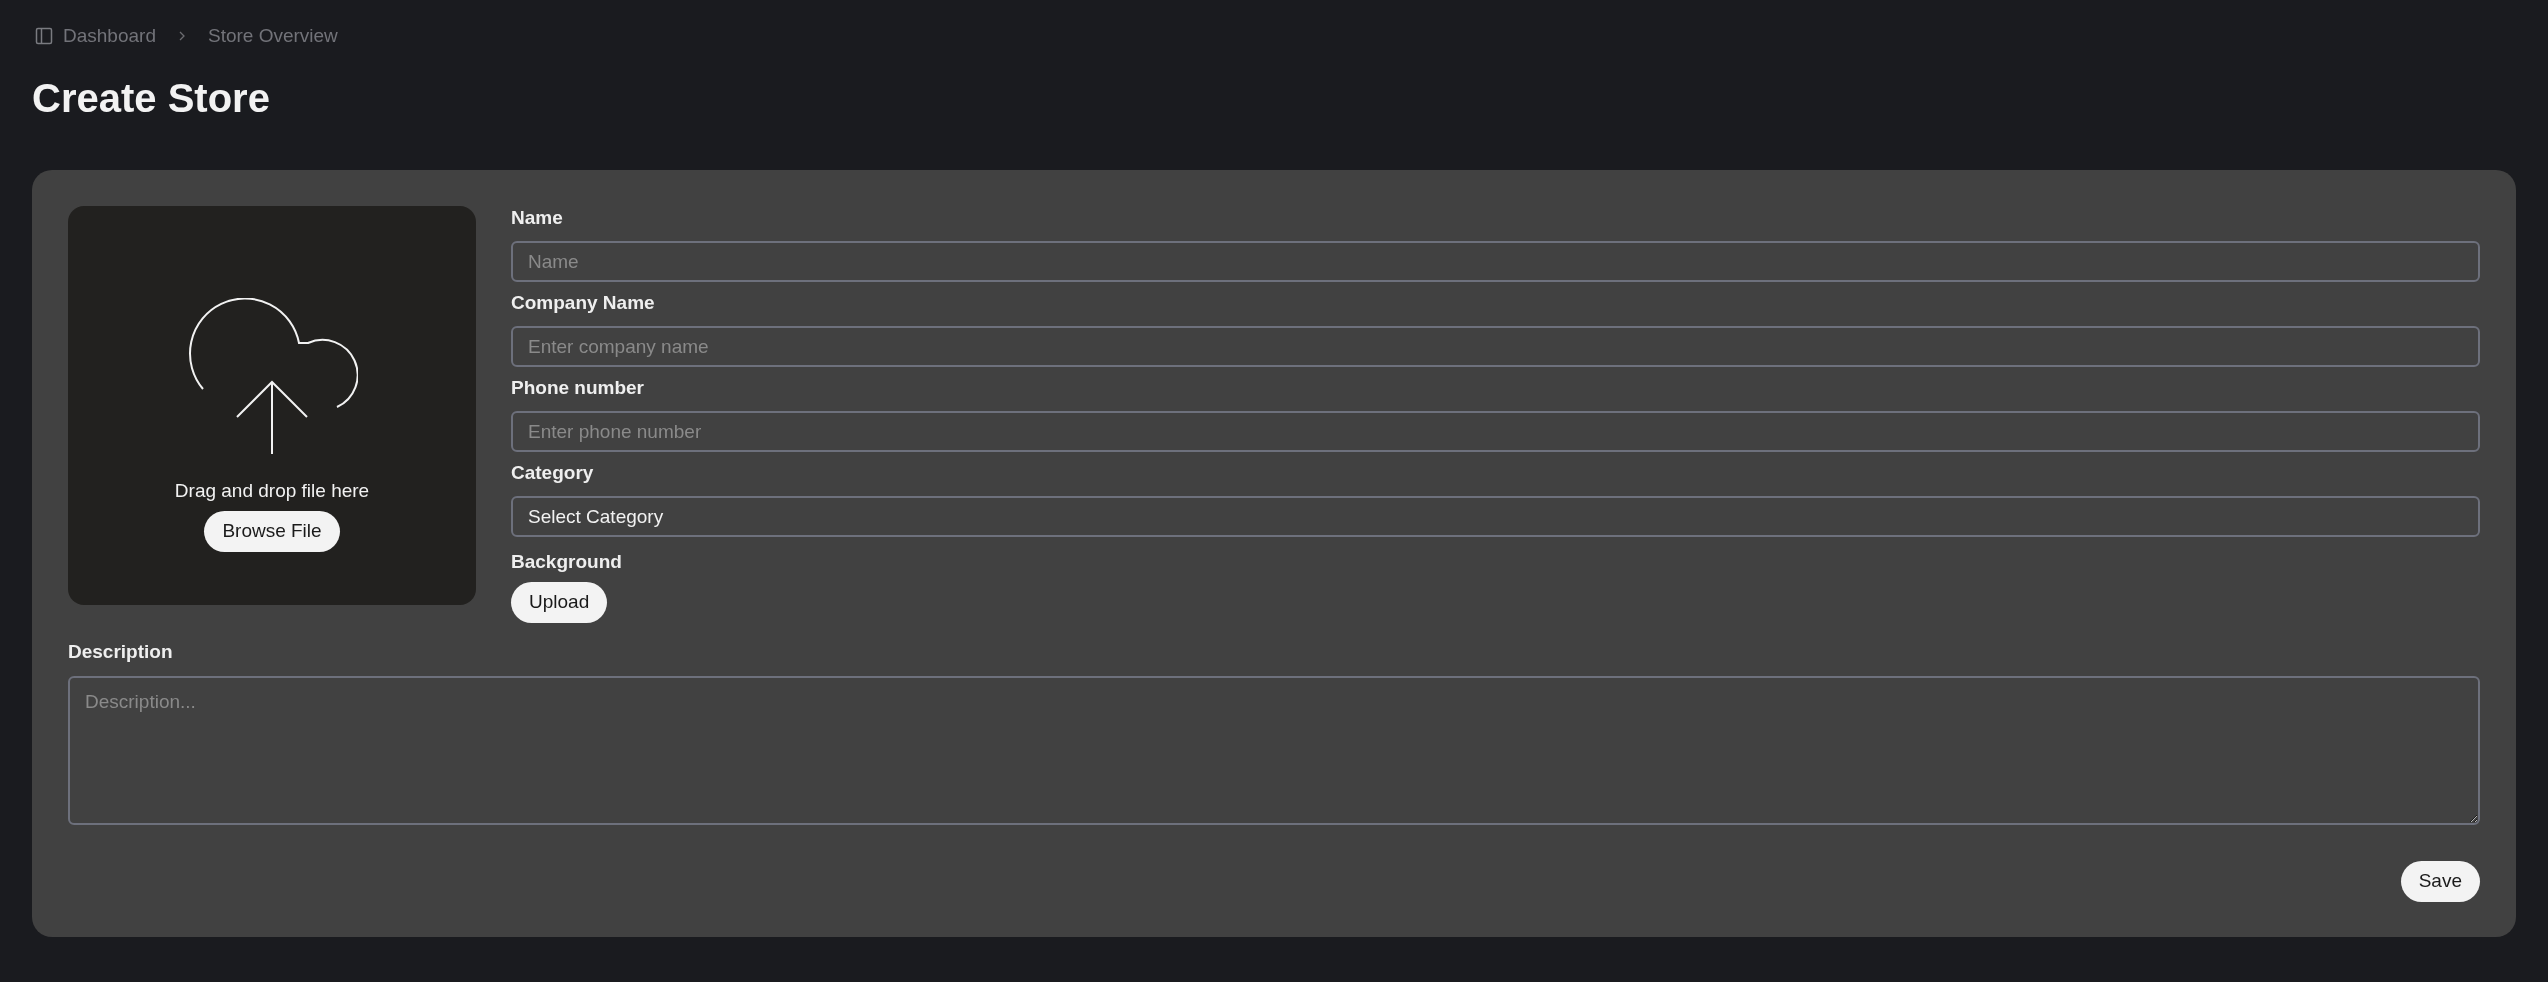 Image resolution: width=2548 pixels, height=982 pixels. I want to click on text-input-field: Name, so click(1495, 261).